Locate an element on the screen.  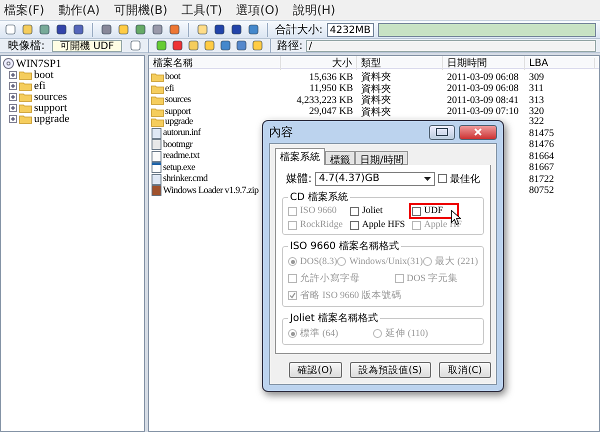
tab: 檔案系統 is located at coordinates (300, 156).